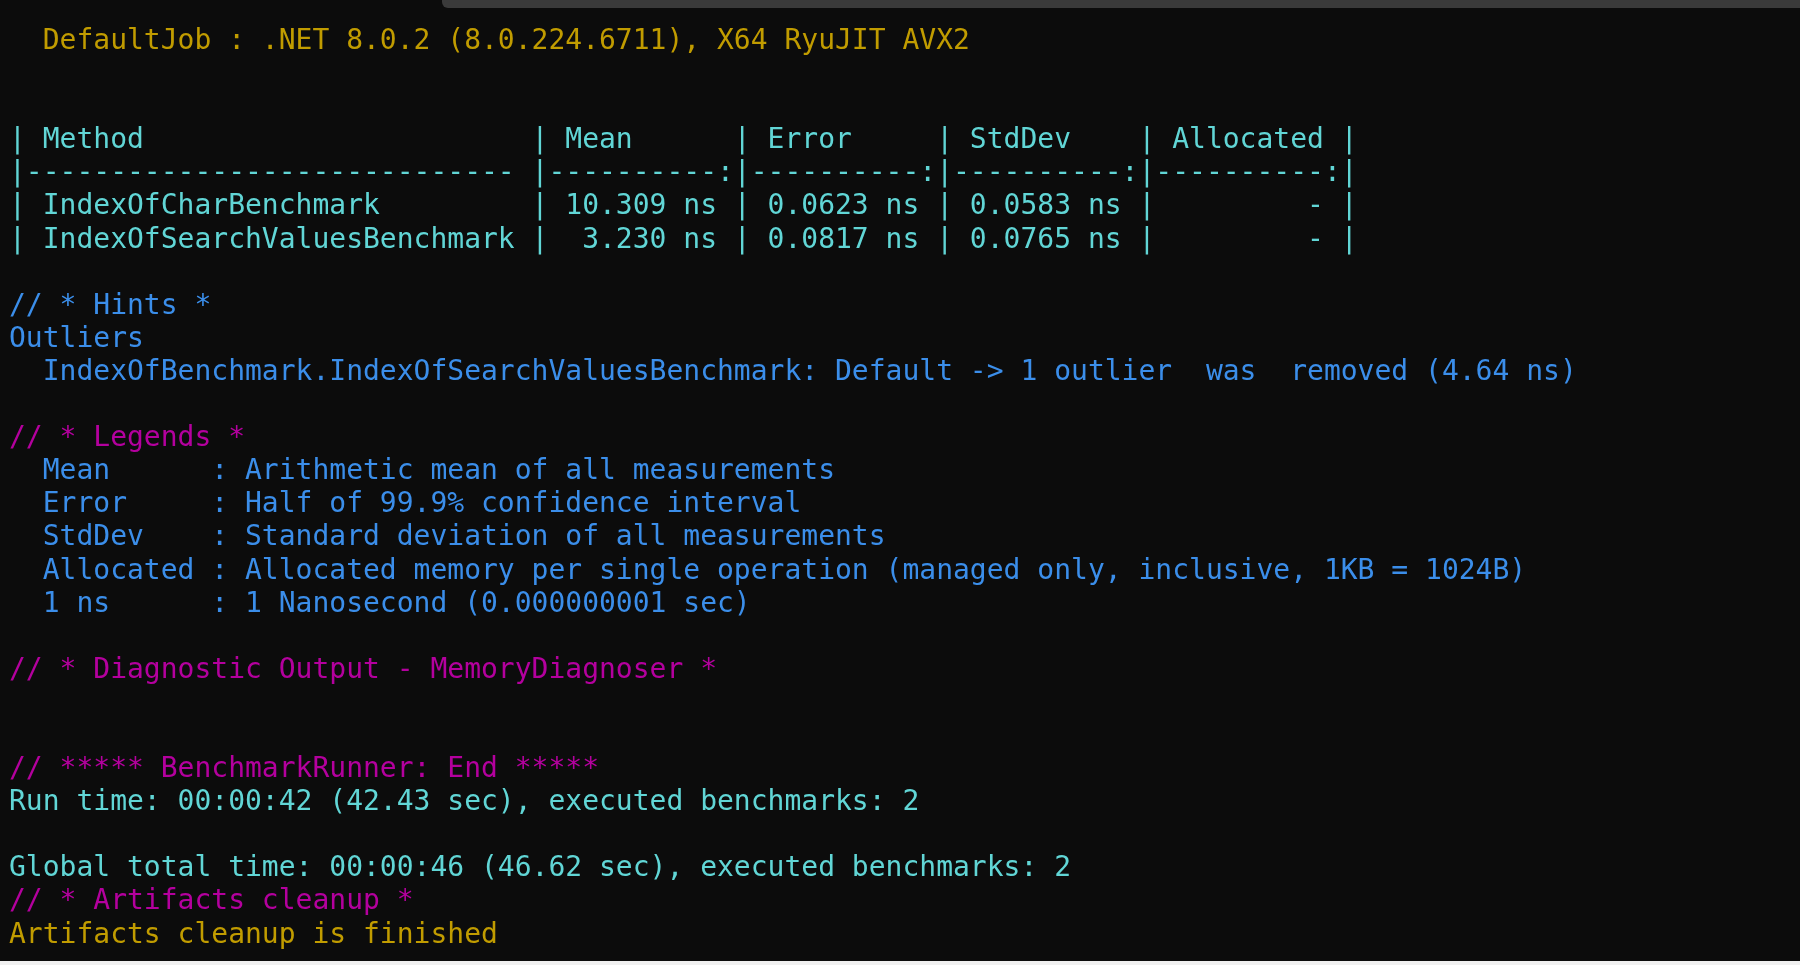  Describe the element at coordinates (1121, 4) in the screenshot. I see `scrollbar` at that location.